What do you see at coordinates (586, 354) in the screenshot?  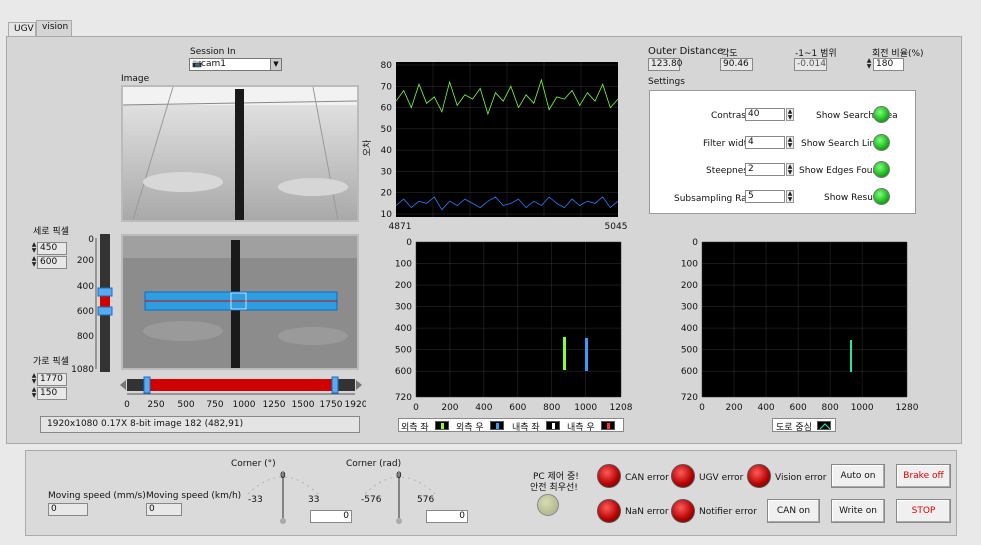 I see `outer-right-mark` at bounding box center [586, 354].